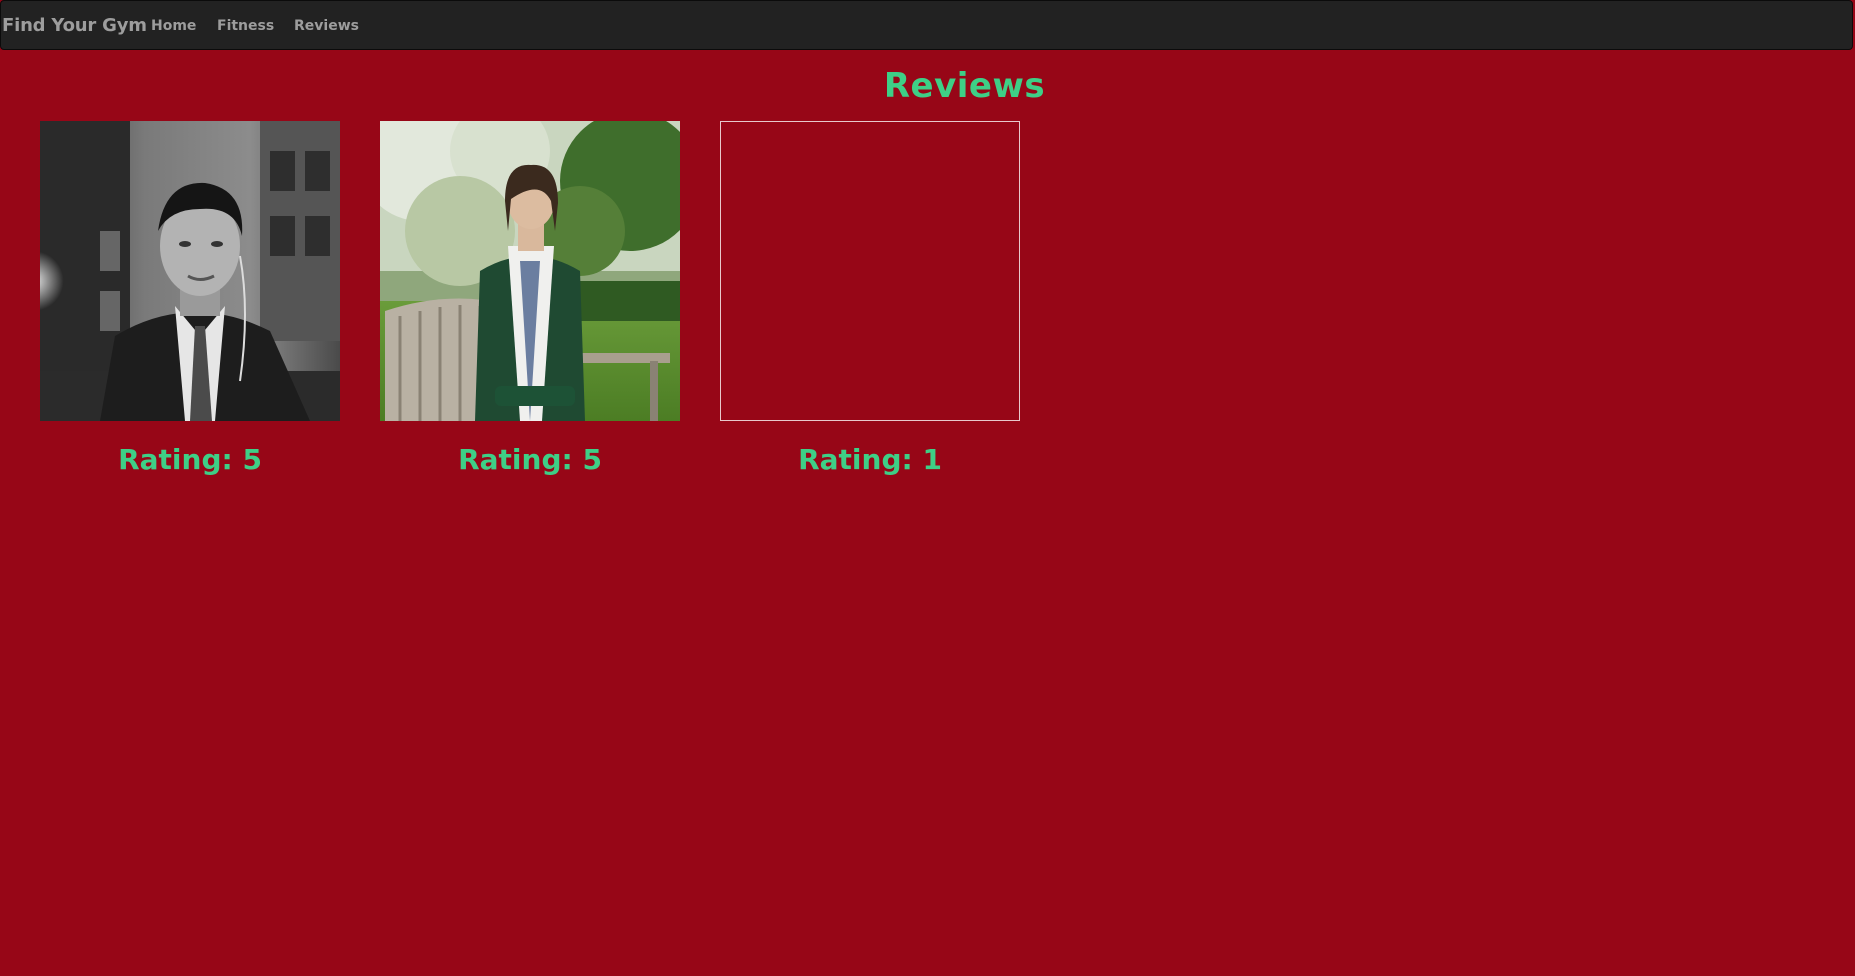 This screenshot has width=1855, height=976. Describe the element at coordinates (326, 26) in the screenshot. I see `nav-item-reviews: Reviews` at that location.